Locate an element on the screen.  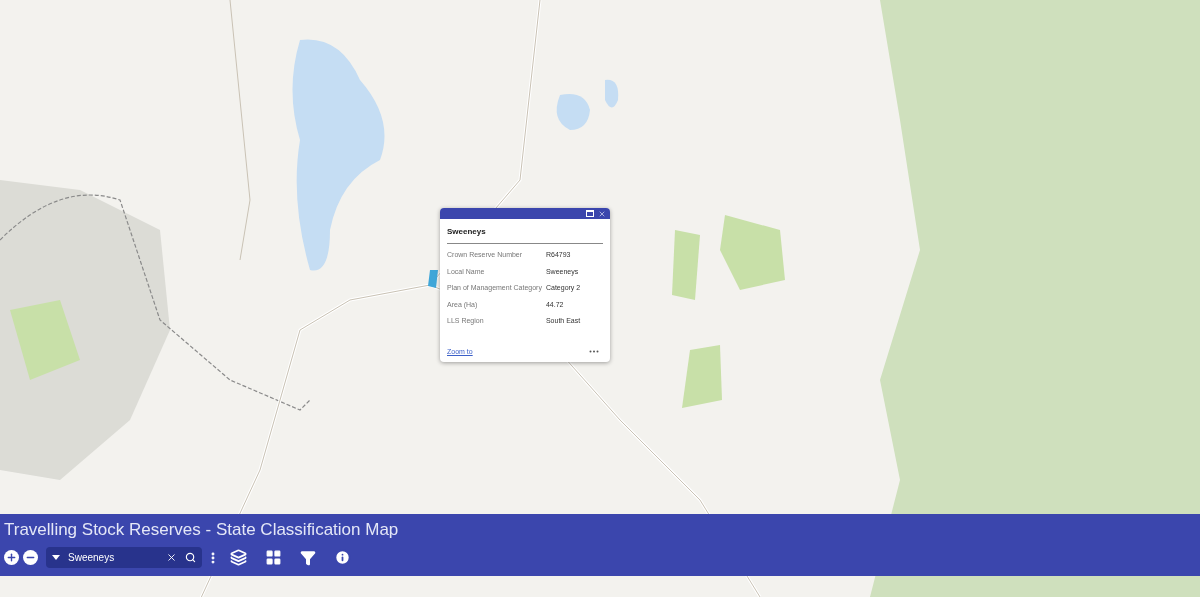
popup-title: Sweeneys is located at coordinates (525, 235).